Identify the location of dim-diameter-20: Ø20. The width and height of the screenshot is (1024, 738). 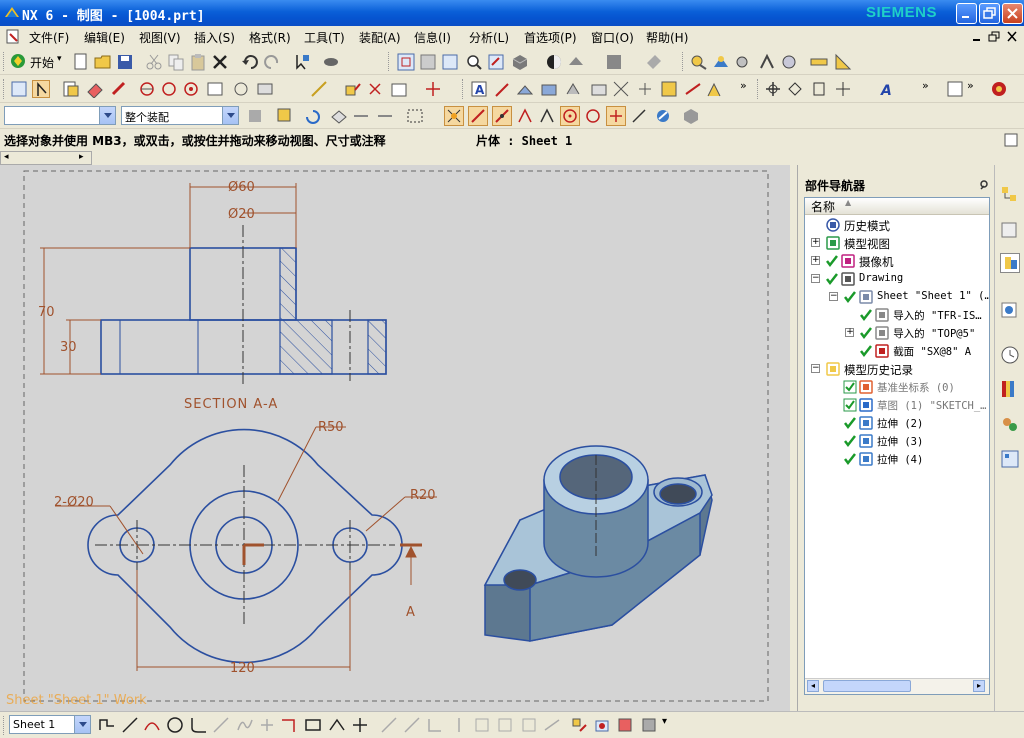
(241, 214).